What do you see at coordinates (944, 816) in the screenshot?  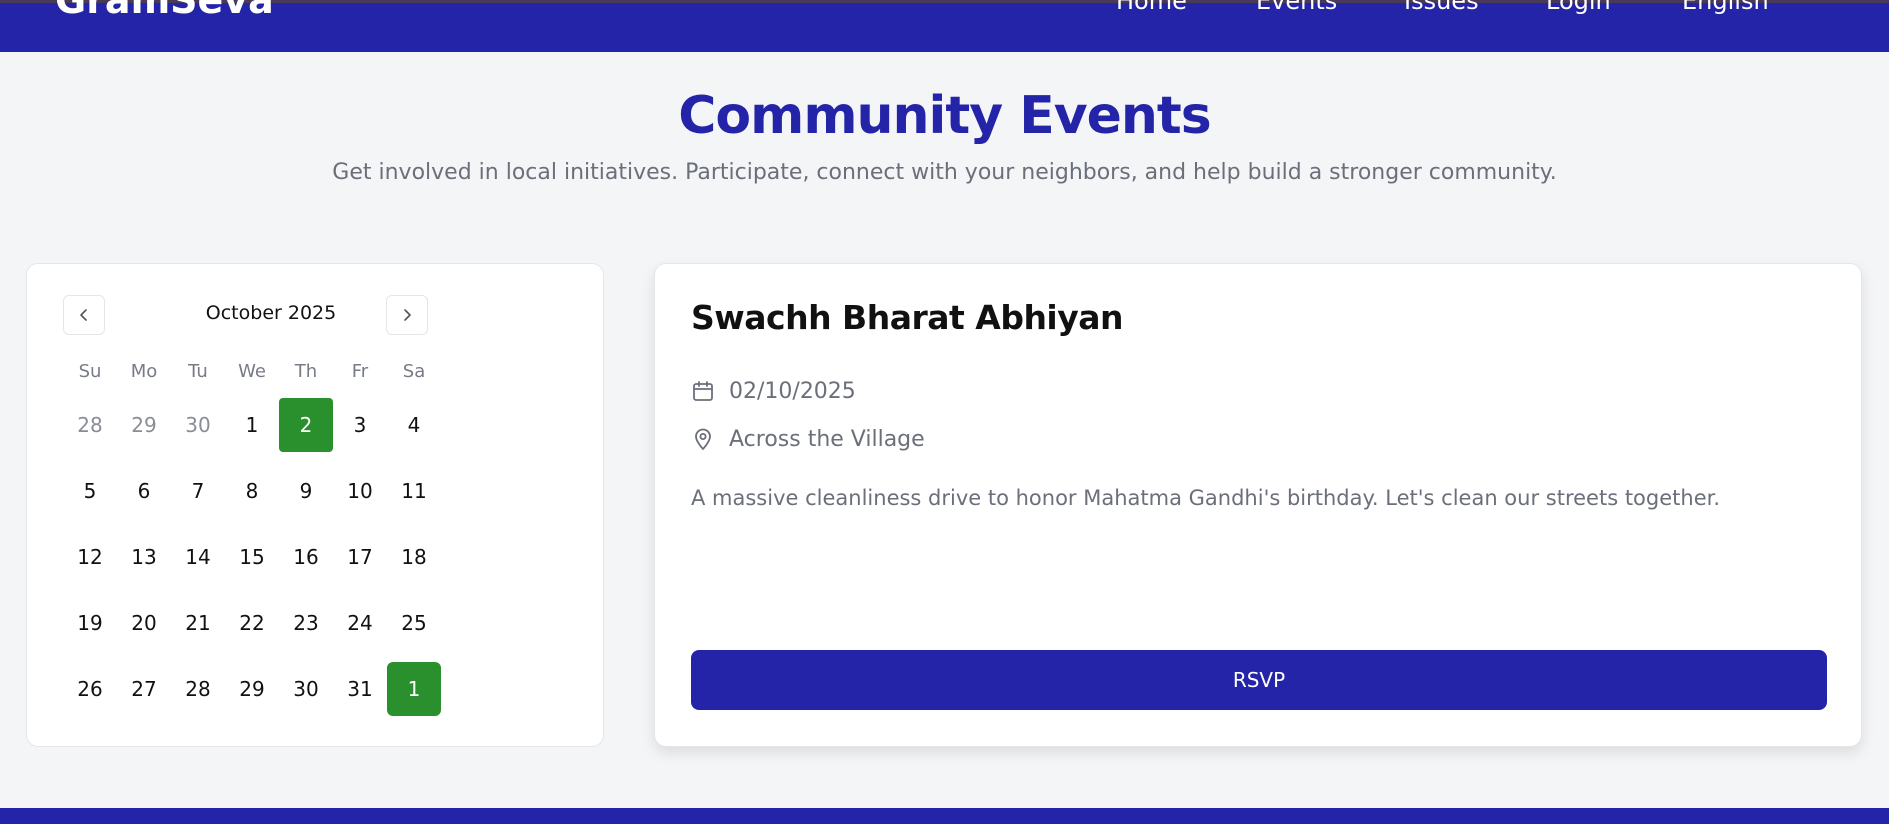 I see `footer-bar` at bounding box center [944, 816].